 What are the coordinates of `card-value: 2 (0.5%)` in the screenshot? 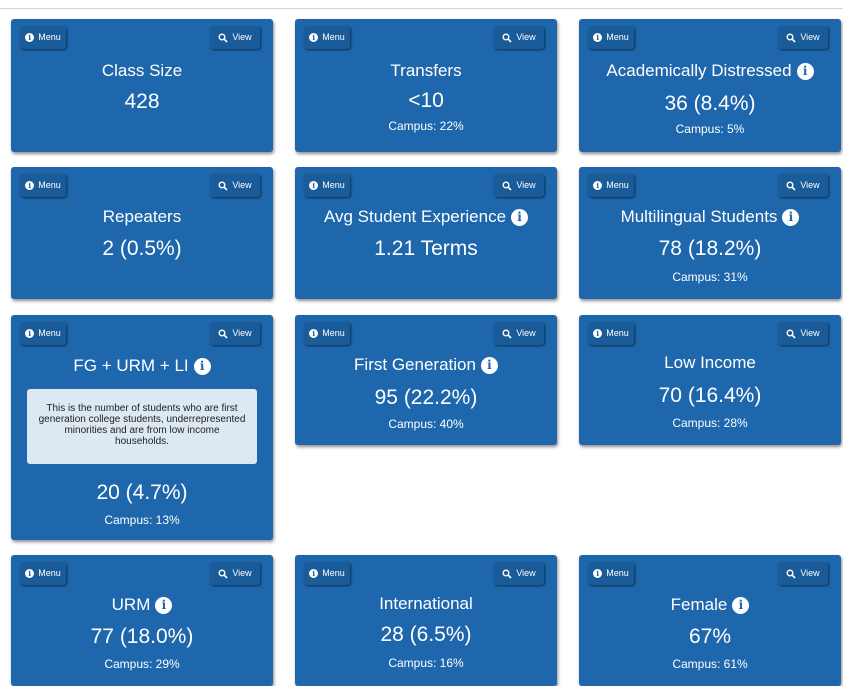 It's located at (142, 248).